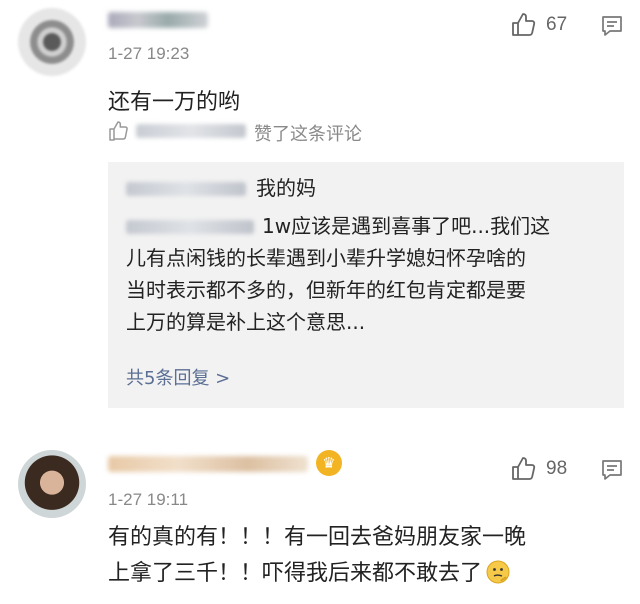  I want to click on comment-text-line: 上拿了三千！！吓得我后来都不敢去了, so click(358, 574).